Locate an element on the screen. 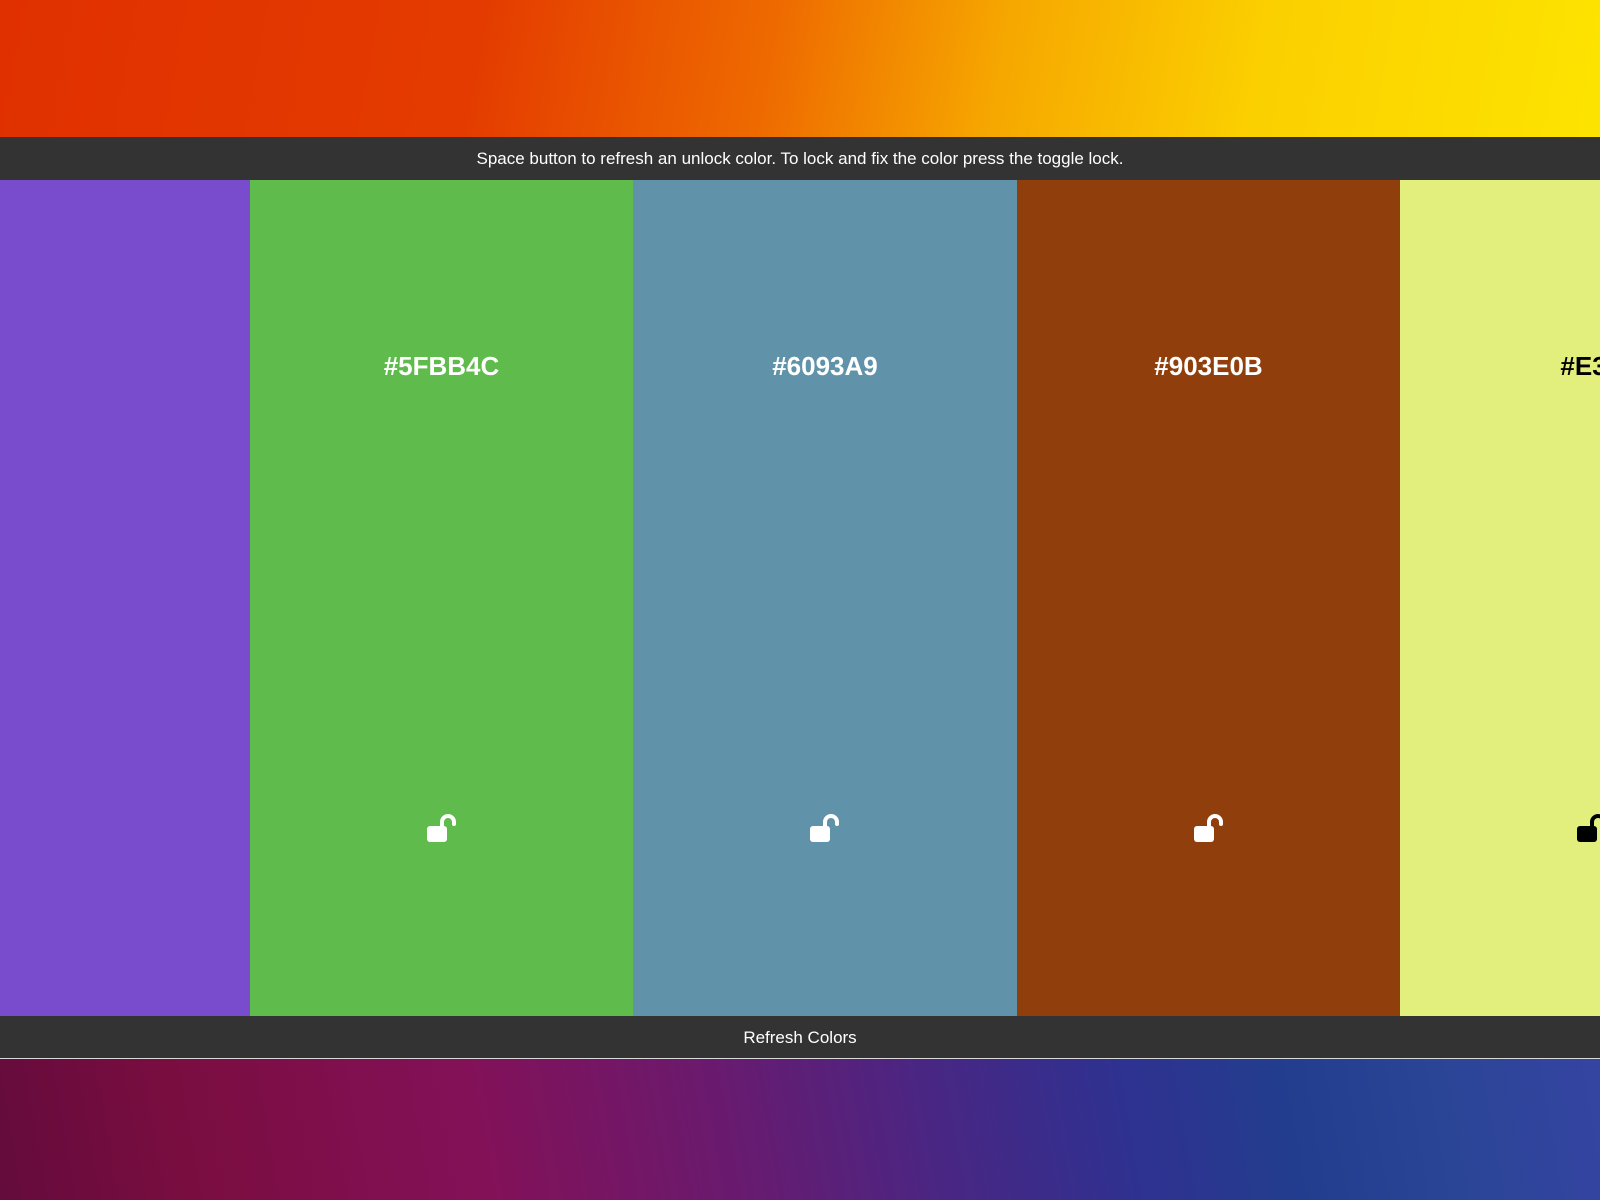  hex-code-label: #903E0B is located at coordinates (1208, 366).